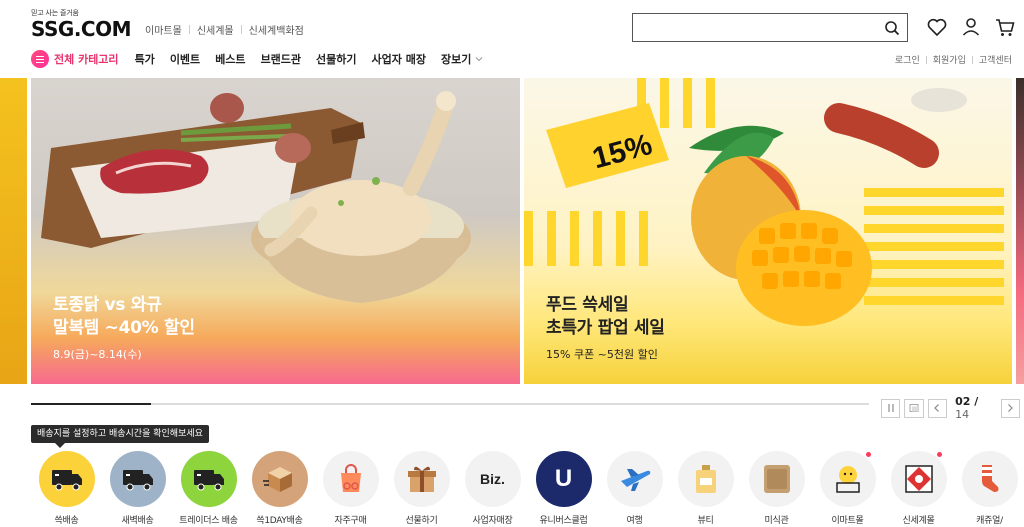  What do you see at coordinates (336, 59) in the screenshot?
I see `nav-item-gifts: 선물하기` at bounding box center [336, 59].